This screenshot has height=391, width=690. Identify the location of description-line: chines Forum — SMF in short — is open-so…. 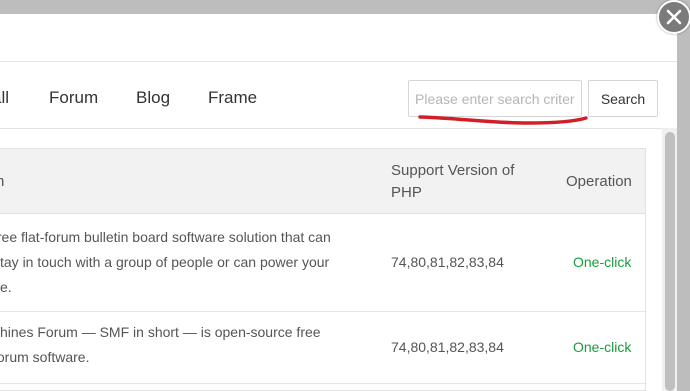
(160, 332).